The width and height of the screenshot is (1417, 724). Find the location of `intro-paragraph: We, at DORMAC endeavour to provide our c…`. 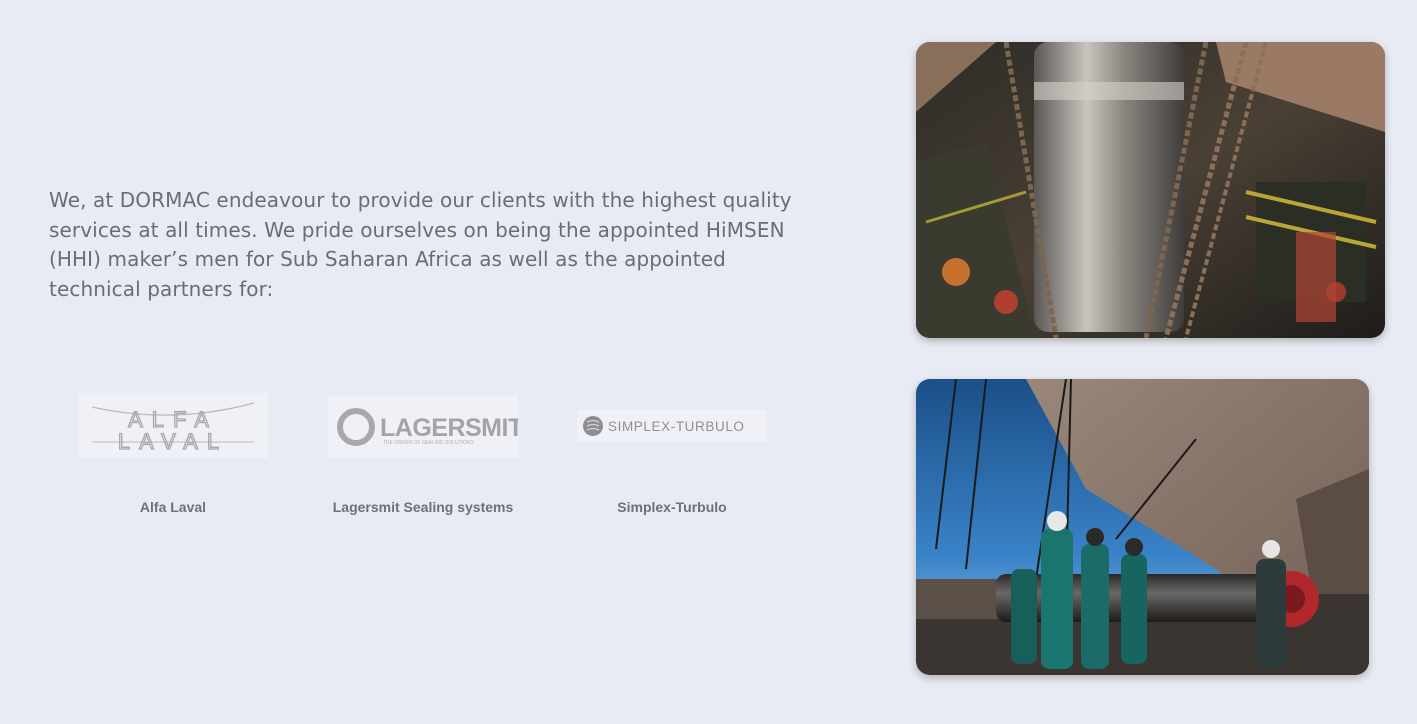

intro-paragraph: We, at DORMAC endeavour to provide our c… is located at coordinates (420, 244).